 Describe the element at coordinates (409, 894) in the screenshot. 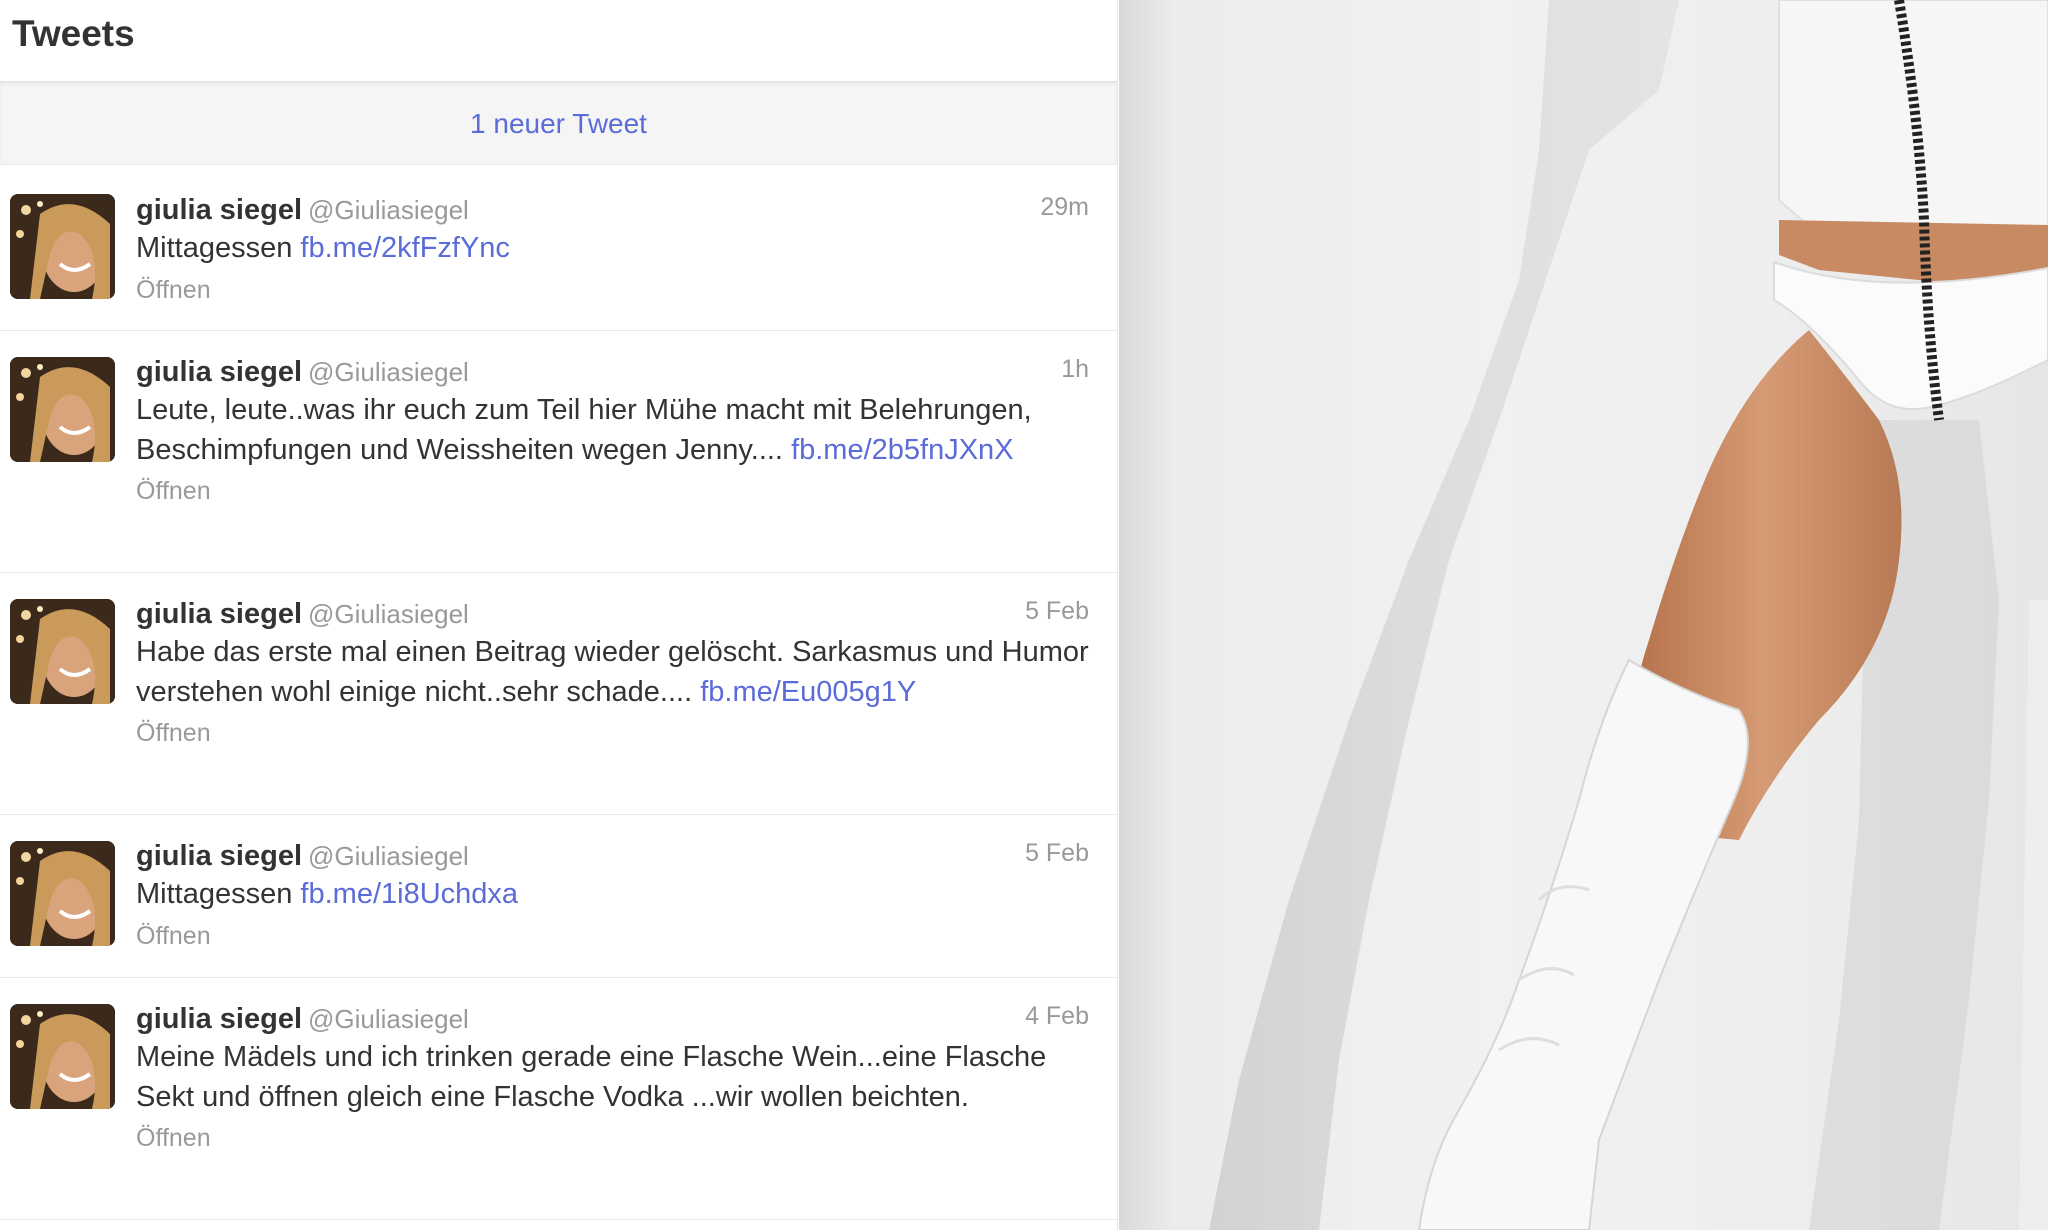

I see `tweet-link: fb.me/1i8Uchdxa` at that location.